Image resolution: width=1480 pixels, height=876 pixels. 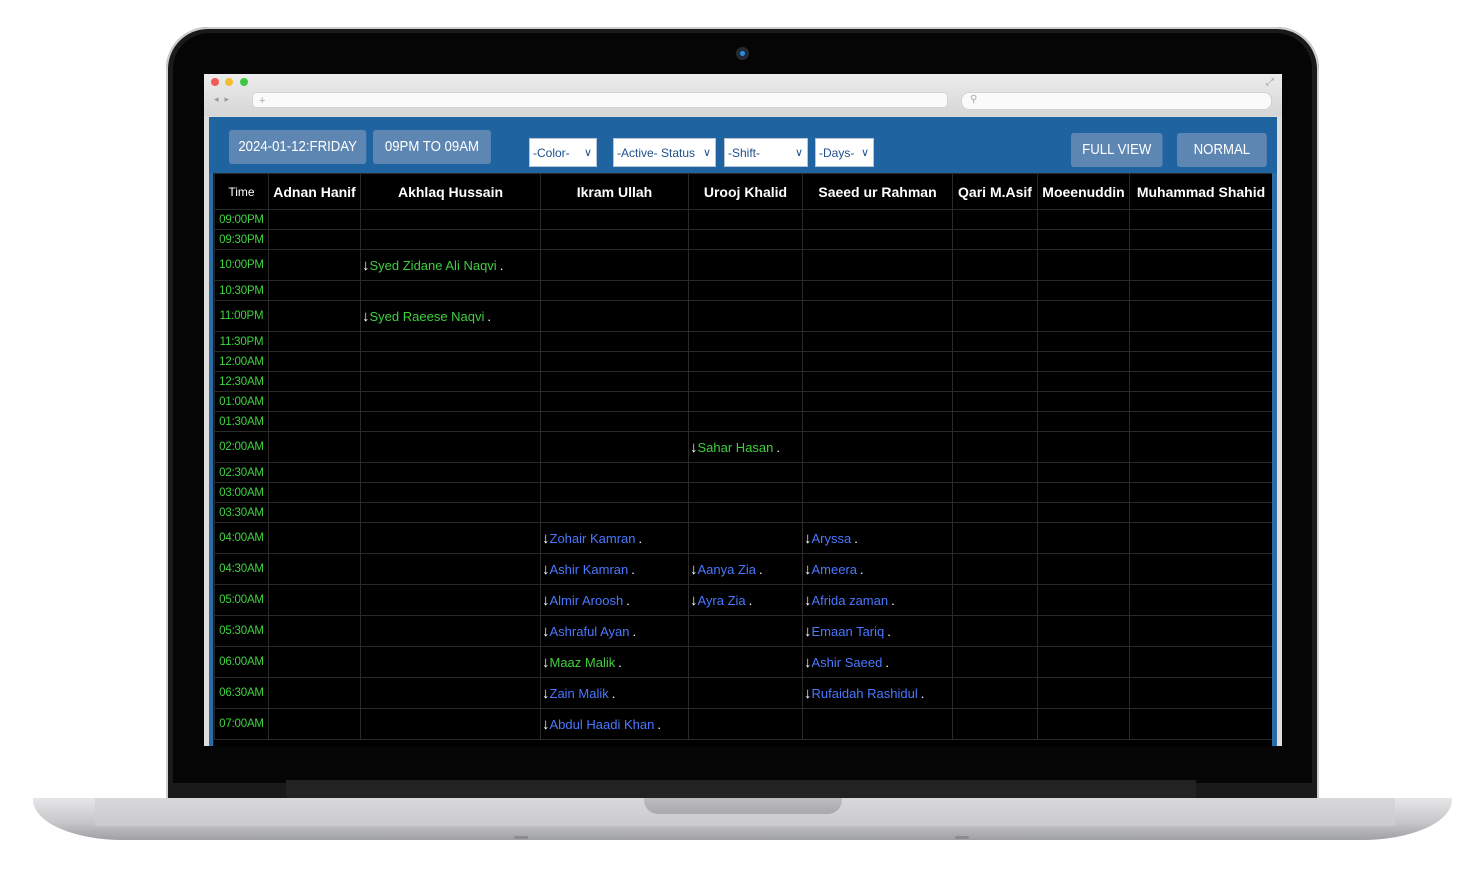 What do you see at coordinates (877, 631) in the screenshot?
I see `schedule-cell: ↓Emaan Tariq.` at bounding box center [877, 631].